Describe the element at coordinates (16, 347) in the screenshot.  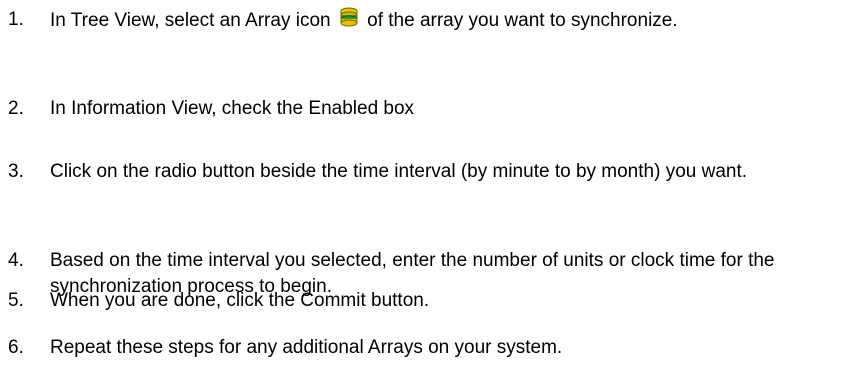
I see `step-number: 6.` at that location.